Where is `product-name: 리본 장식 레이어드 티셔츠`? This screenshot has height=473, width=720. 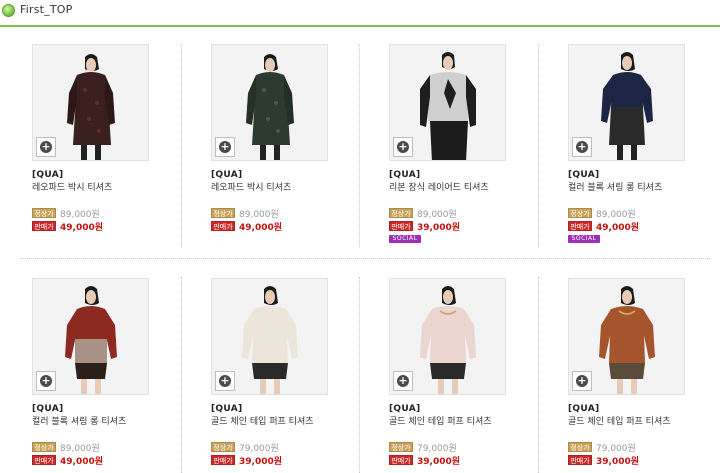
product-name: 리본 장식 레이어드 티셔츠 is located at coordinates (439, 186).